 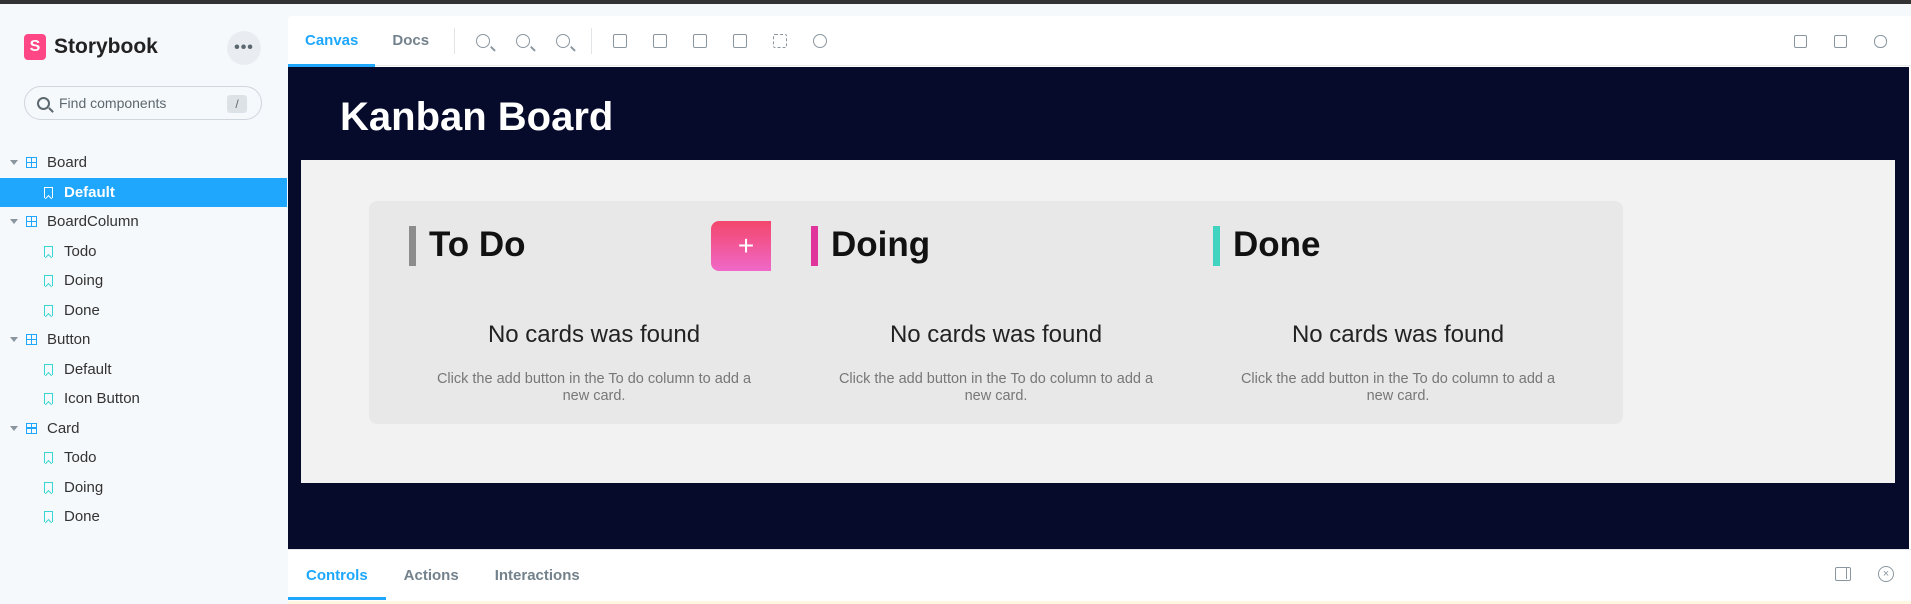 I want to click on search-shortcut-key: /, so click(x=237, y=104).